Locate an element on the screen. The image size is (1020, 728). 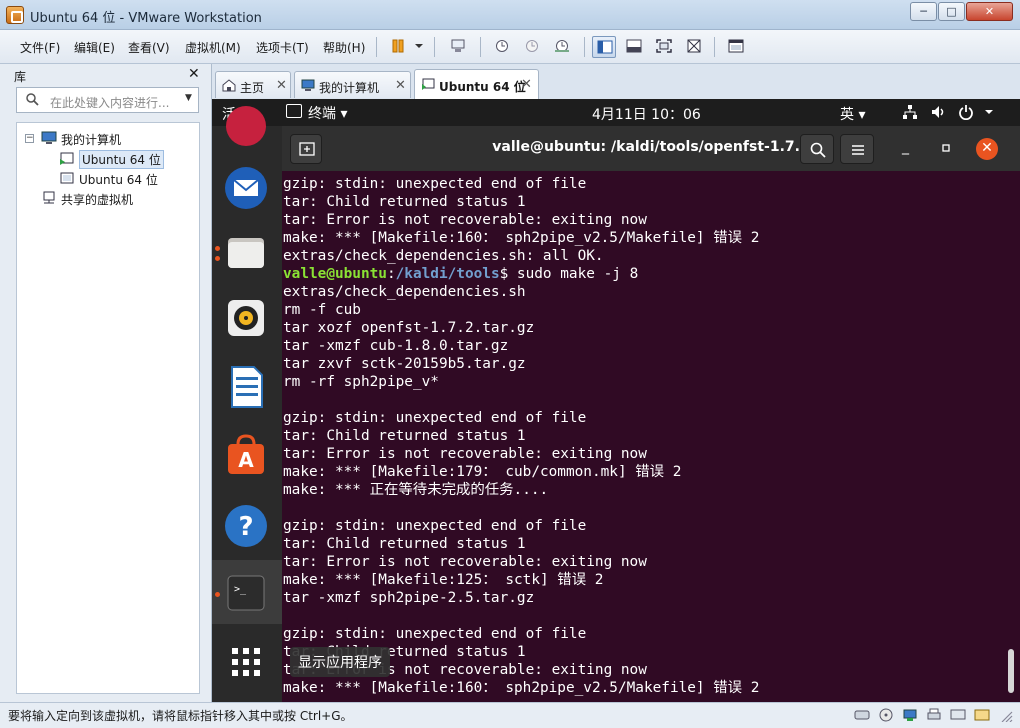
menu-view: 查看(V) is located at coordinates (149, 47).